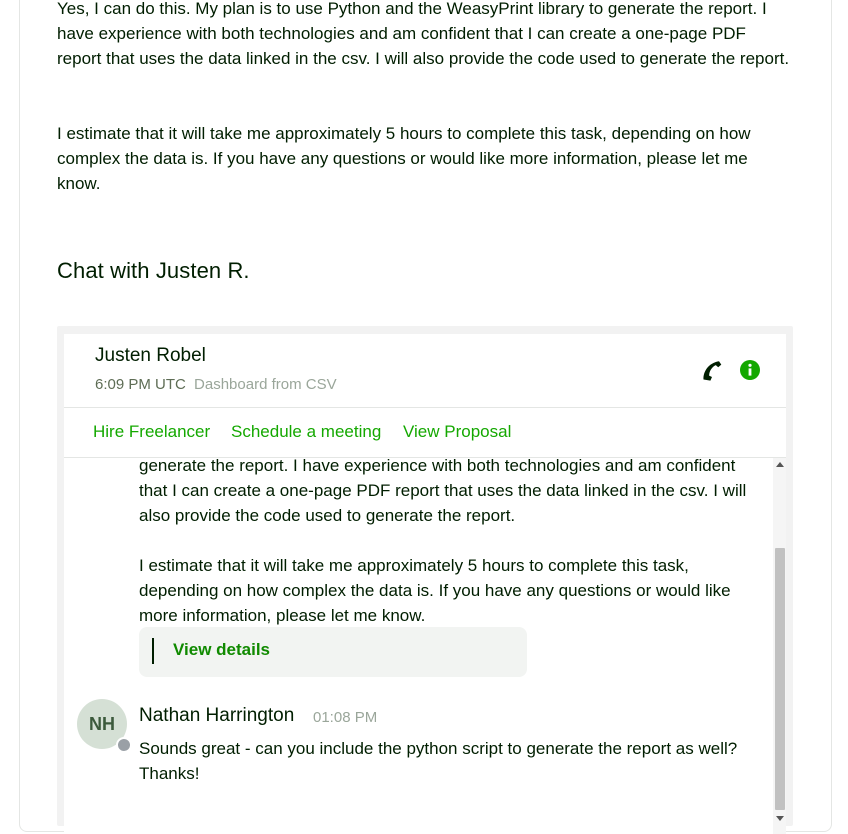  What do you see at coordinates (780, 818) in the screenshot?
I see `scroll-down-arrow-icon` at bounding box center [780, 818].